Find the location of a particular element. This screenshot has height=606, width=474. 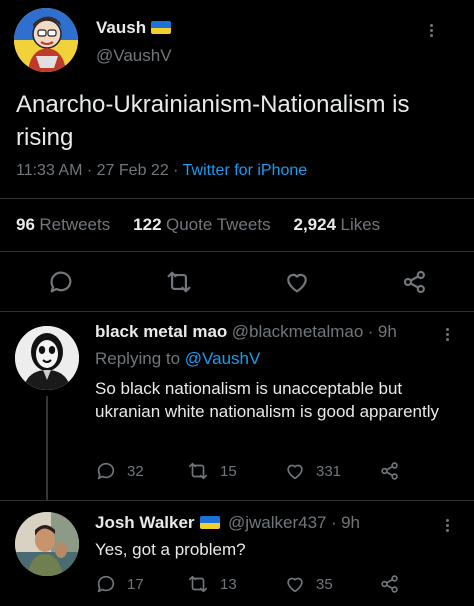

main-author-name: Vaush is located at coordinates (121, 27).